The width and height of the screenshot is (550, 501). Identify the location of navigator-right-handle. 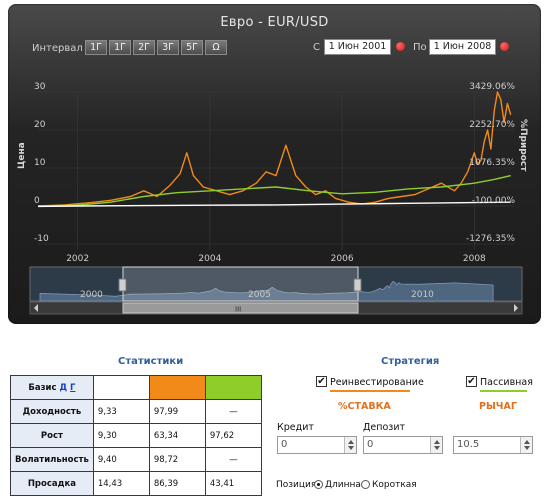
(357, 285).